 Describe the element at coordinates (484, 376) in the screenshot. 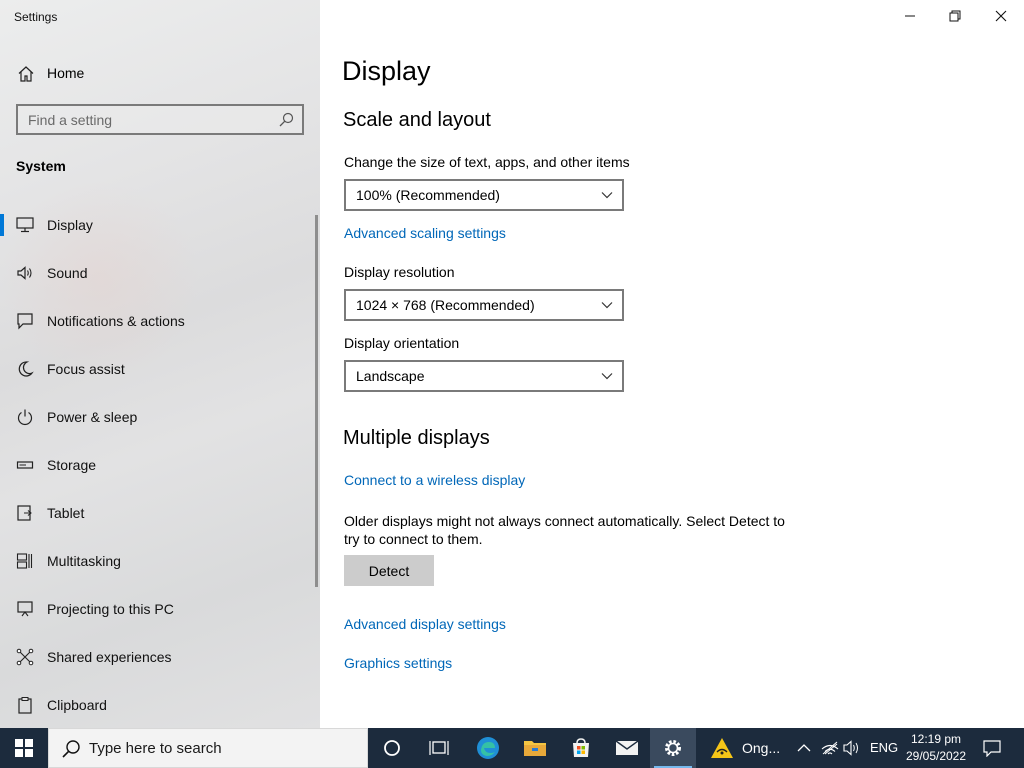

I see `orientation-dropdown: Landscape` at that location.